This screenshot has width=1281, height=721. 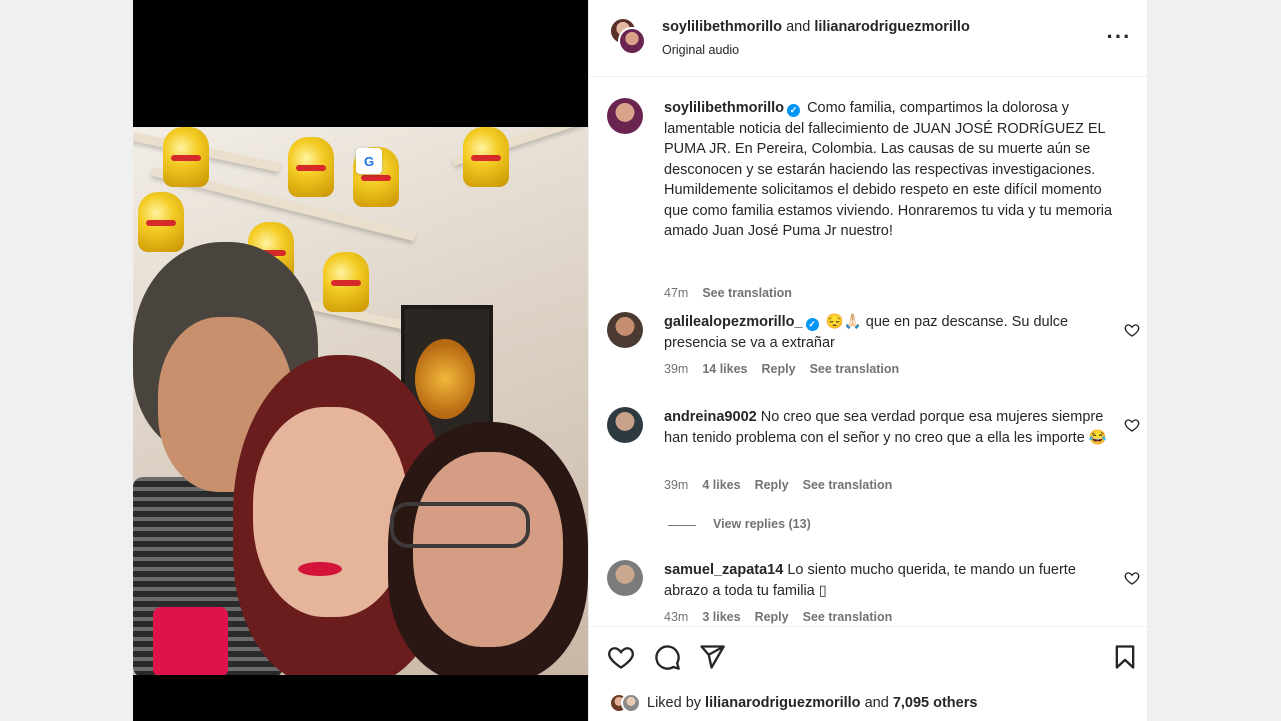 What do you see at coordinates (682, 525) in the screenshot?
I see `replies-divider` at bounding box center [682, 525].